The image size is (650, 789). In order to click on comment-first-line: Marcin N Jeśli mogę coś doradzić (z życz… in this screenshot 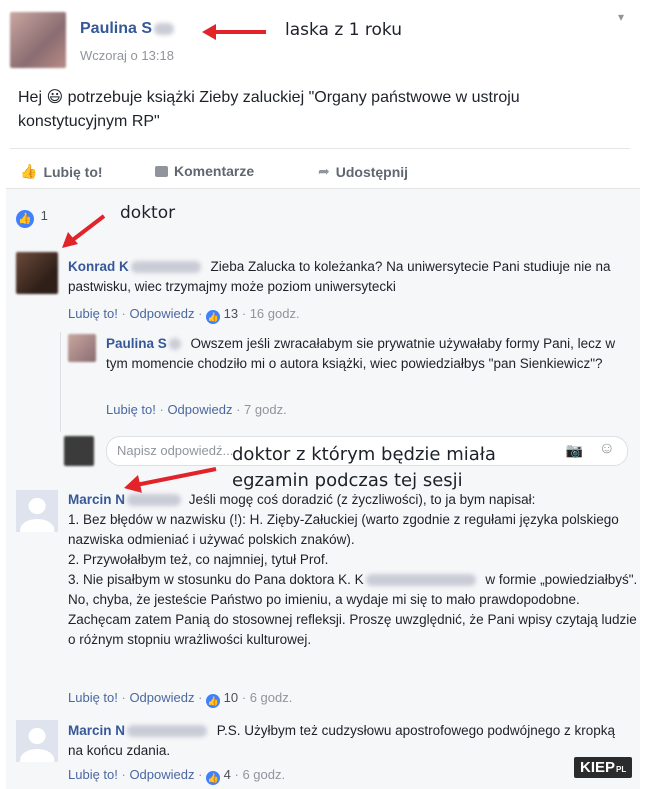, I will do `click(353, 500)`.